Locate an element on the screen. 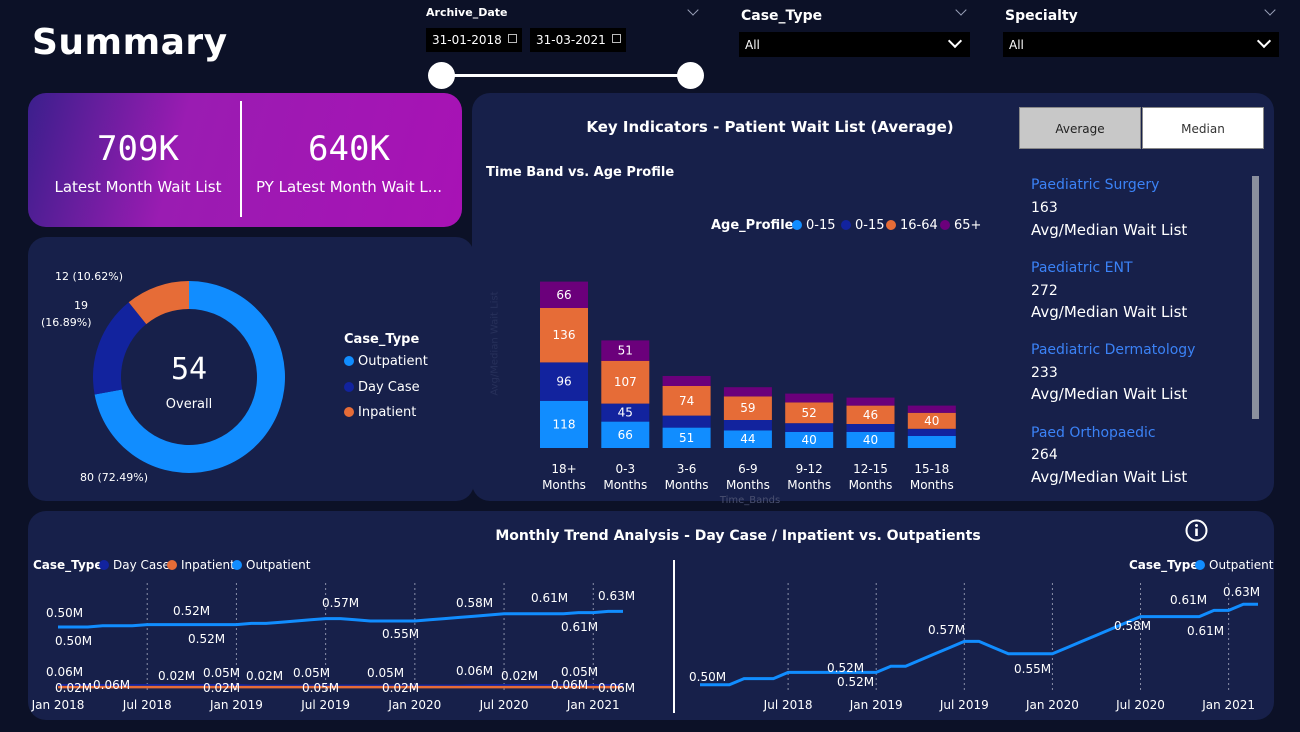 The image size is (1300, 732). legend-item-age: 65+ is located at coordinates (960, 225).